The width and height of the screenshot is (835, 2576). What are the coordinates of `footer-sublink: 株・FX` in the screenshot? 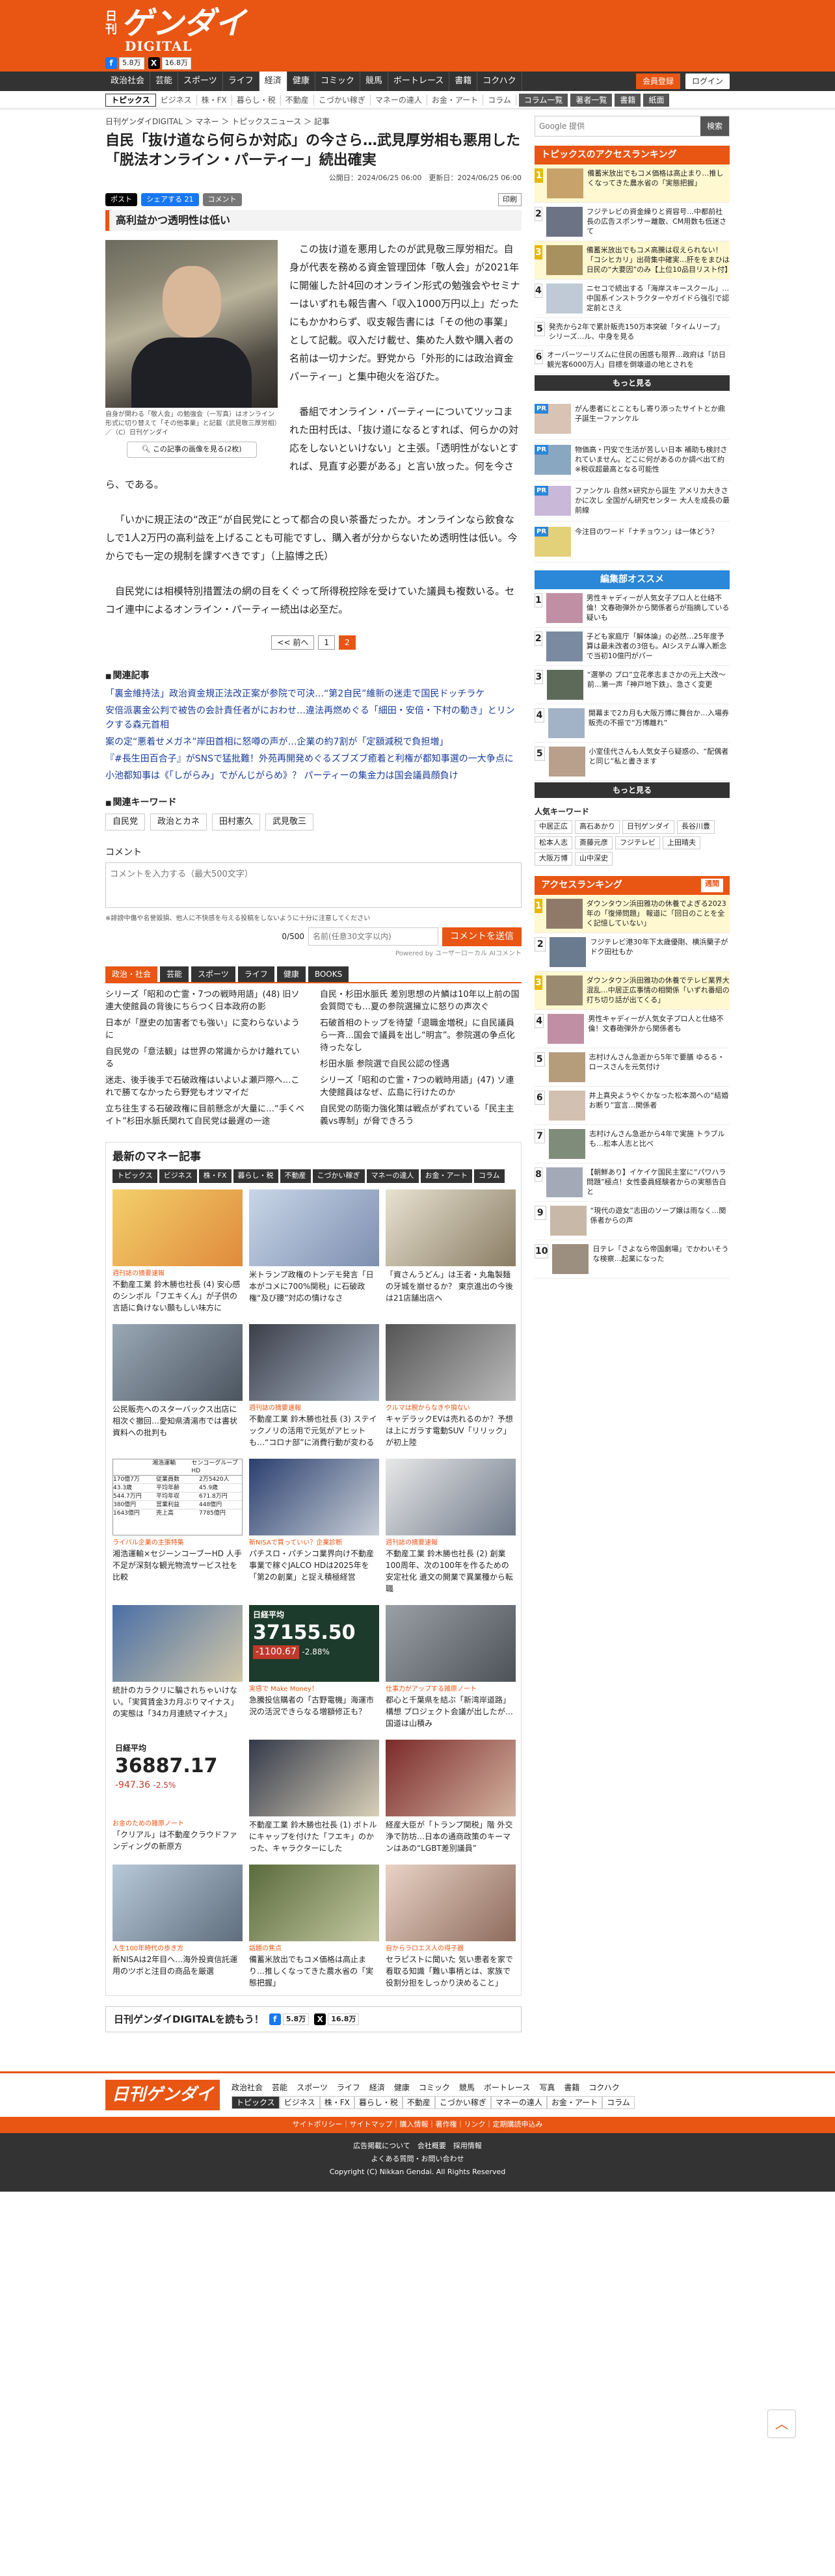 It's located at (336, 2102).